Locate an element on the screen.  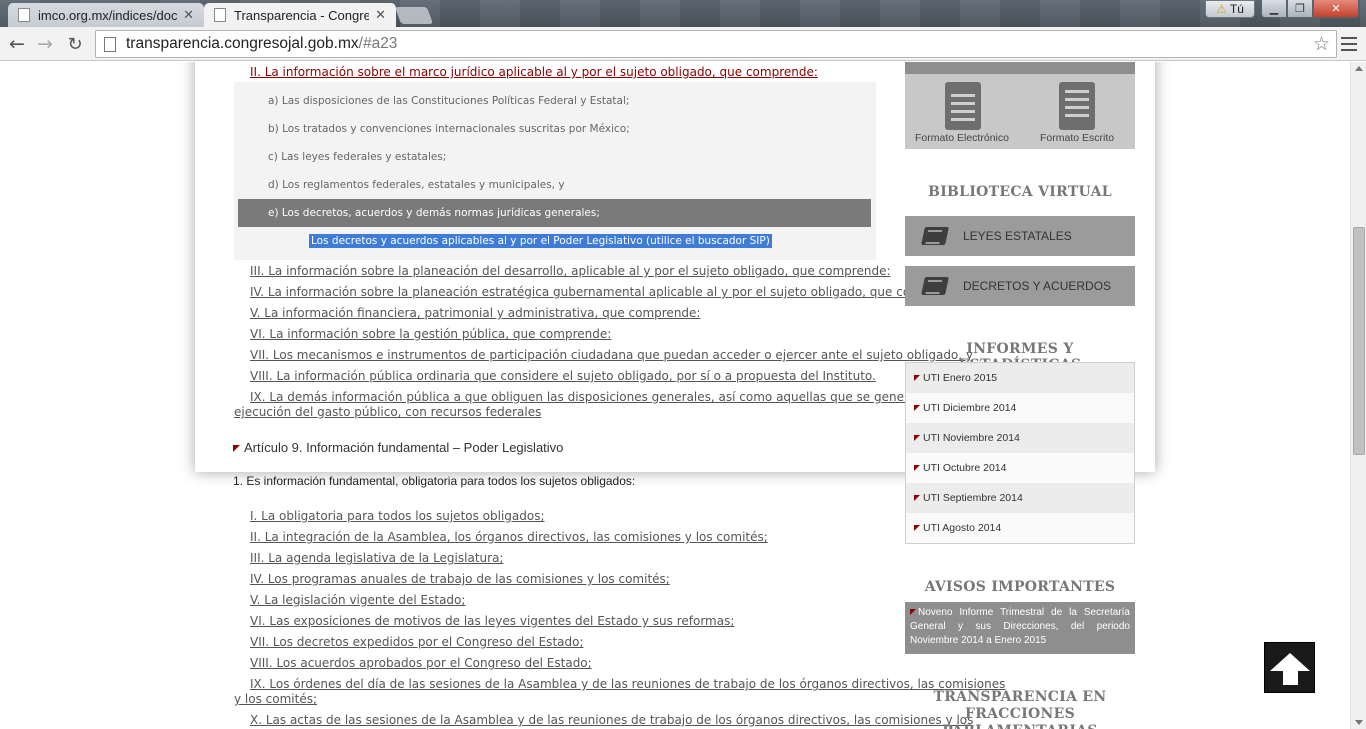
scroll-down-icon is located at coordinates (1359, 722).